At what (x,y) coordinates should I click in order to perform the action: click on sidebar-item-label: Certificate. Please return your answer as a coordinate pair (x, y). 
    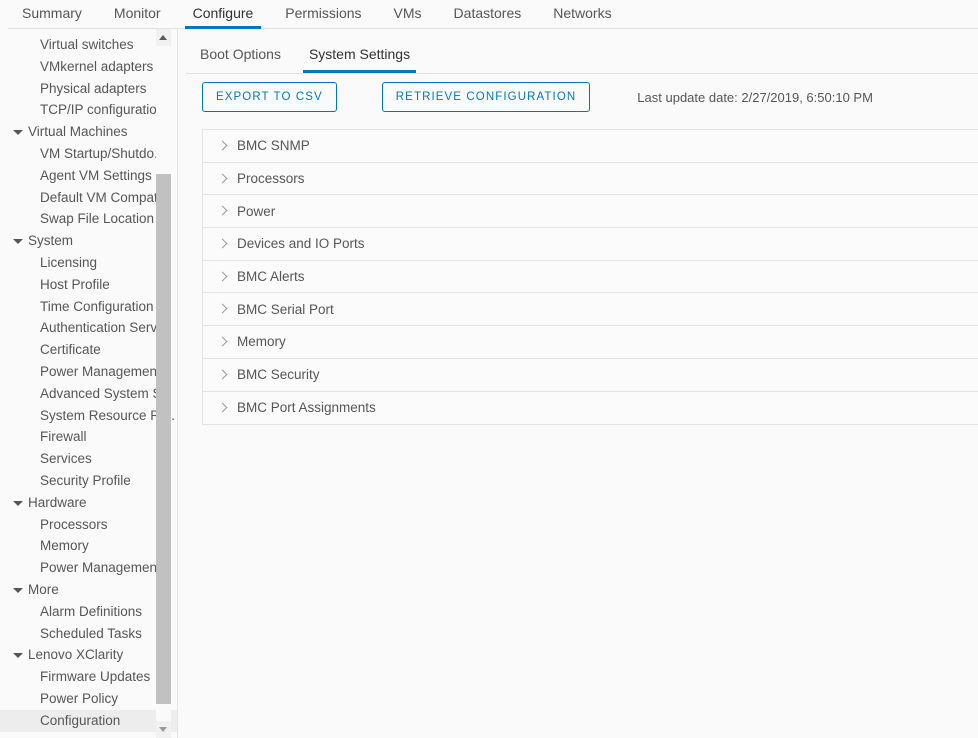
    Looking at the image, I should click on (70, 350).